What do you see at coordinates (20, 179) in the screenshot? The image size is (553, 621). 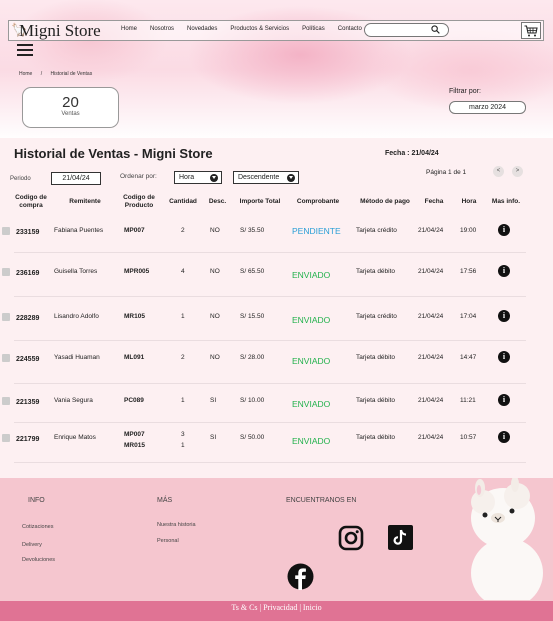 I see `period-label: Periodo` at bounding box center [20, 179].